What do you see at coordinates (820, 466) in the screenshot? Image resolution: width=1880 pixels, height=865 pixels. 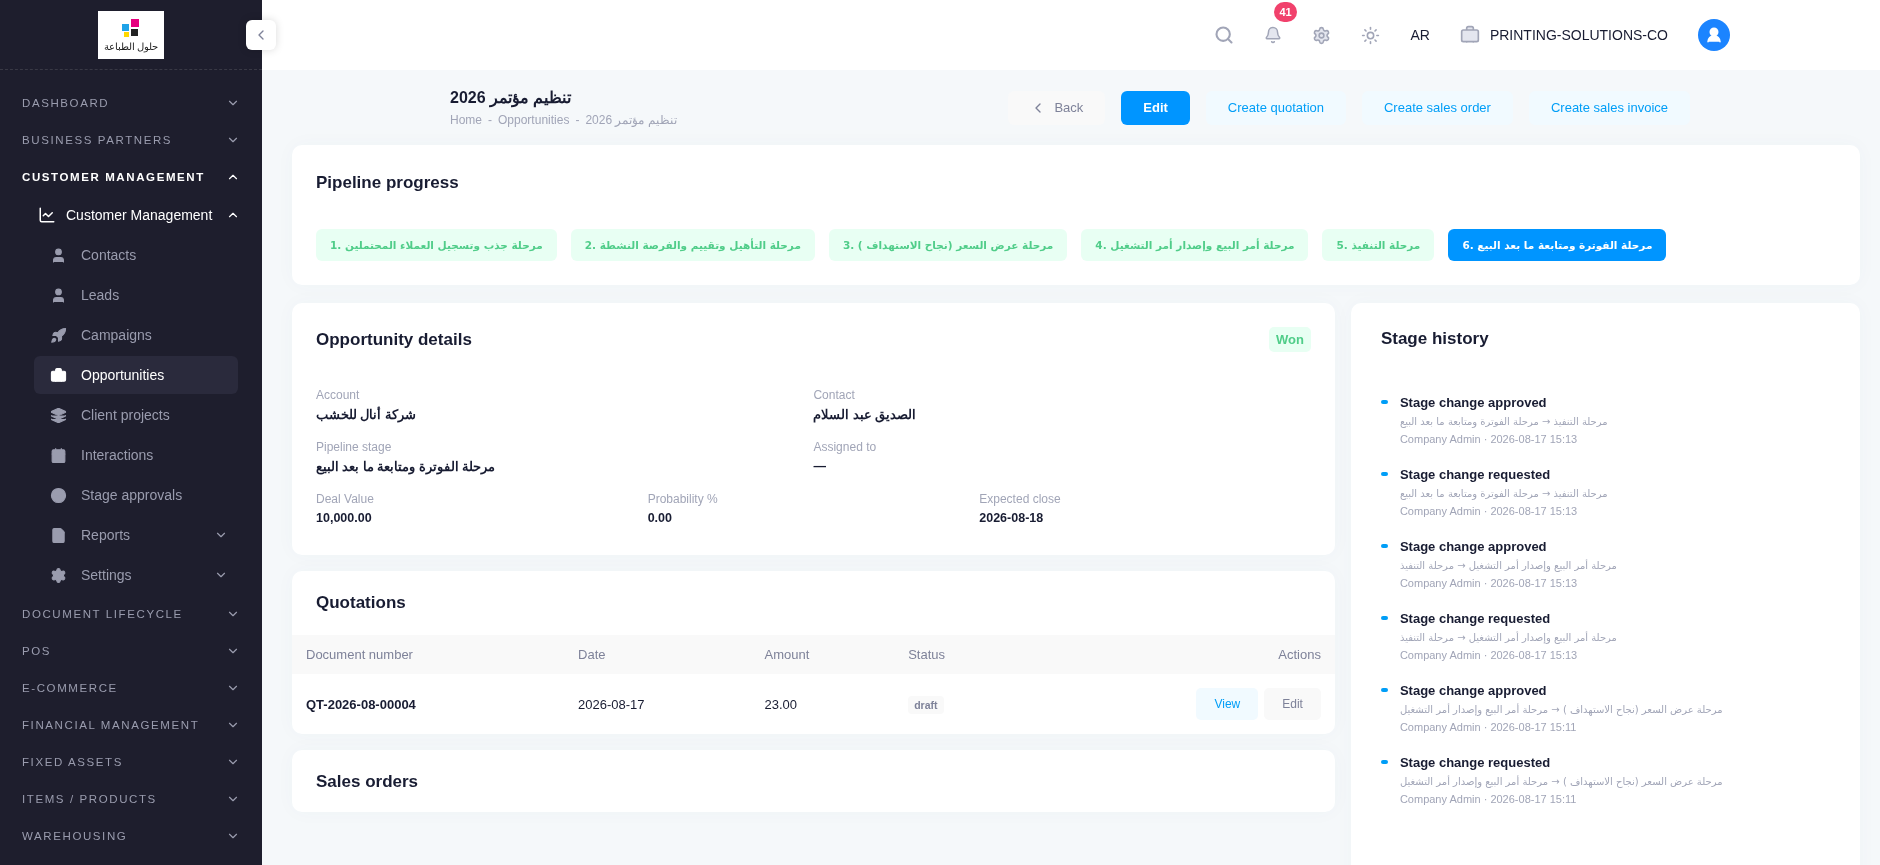 I see `field-value: —` at bounding box center [820, 466].